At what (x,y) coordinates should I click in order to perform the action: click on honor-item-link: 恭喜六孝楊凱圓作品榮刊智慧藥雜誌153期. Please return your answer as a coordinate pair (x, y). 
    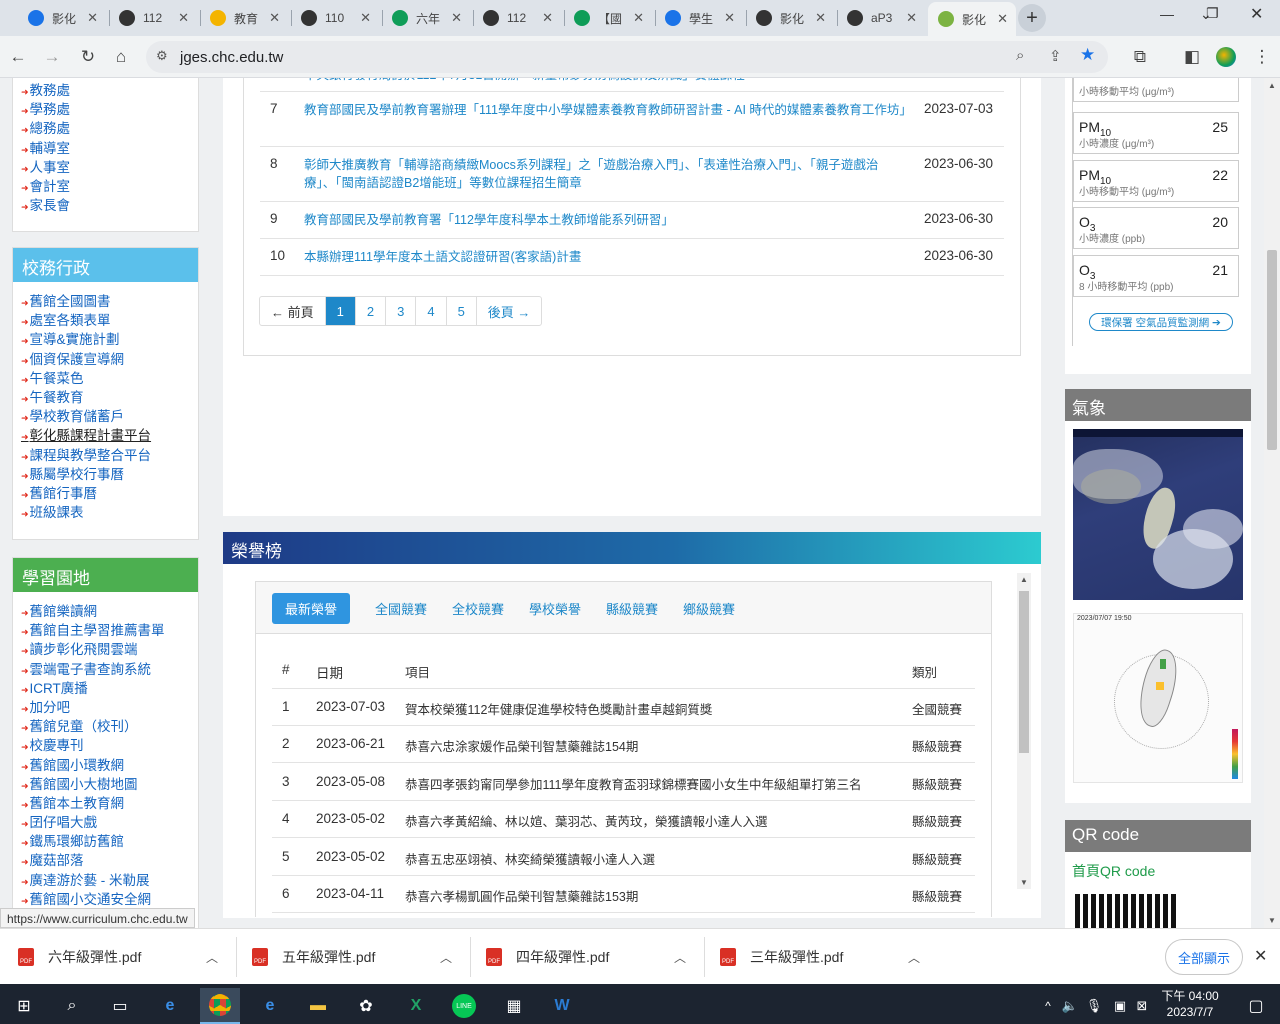
    Looking at the image, I should click on (521, 895).